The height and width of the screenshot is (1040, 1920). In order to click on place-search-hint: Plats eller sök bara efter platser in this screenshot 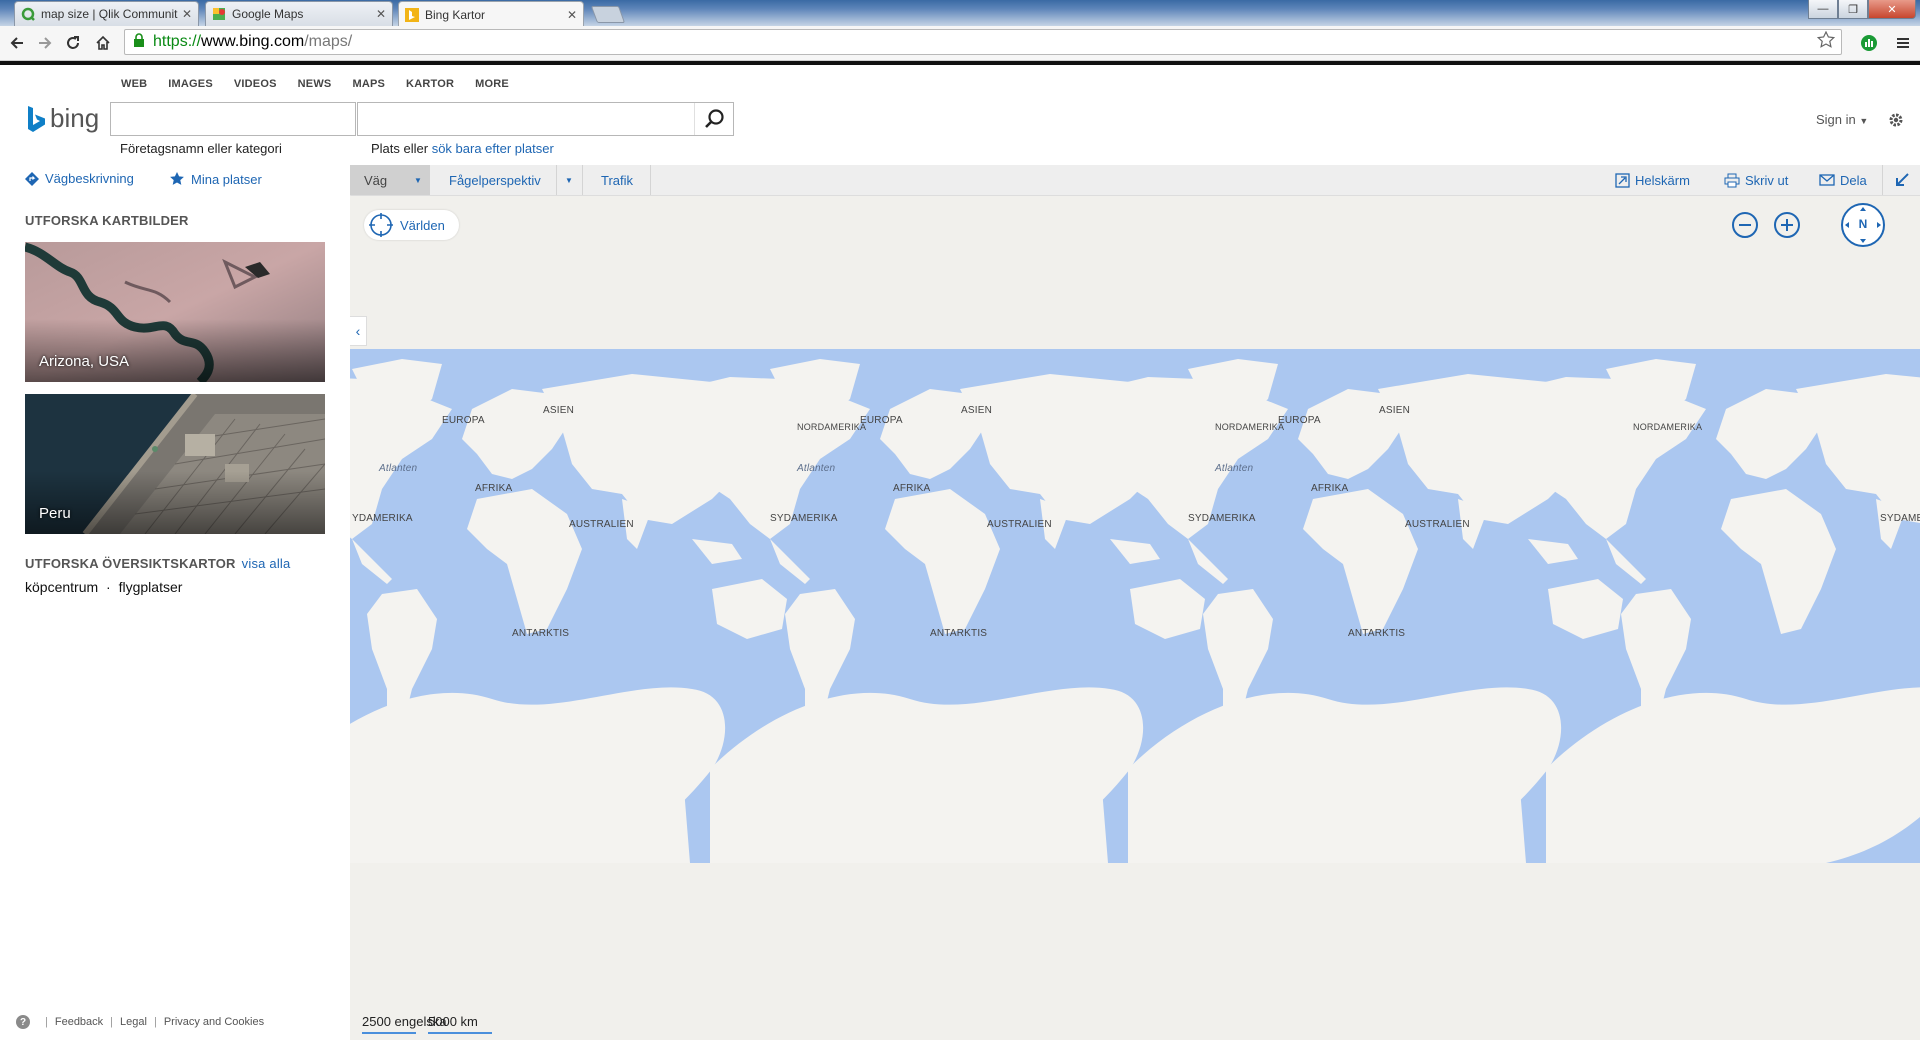, I will do `click(462, 148)`.